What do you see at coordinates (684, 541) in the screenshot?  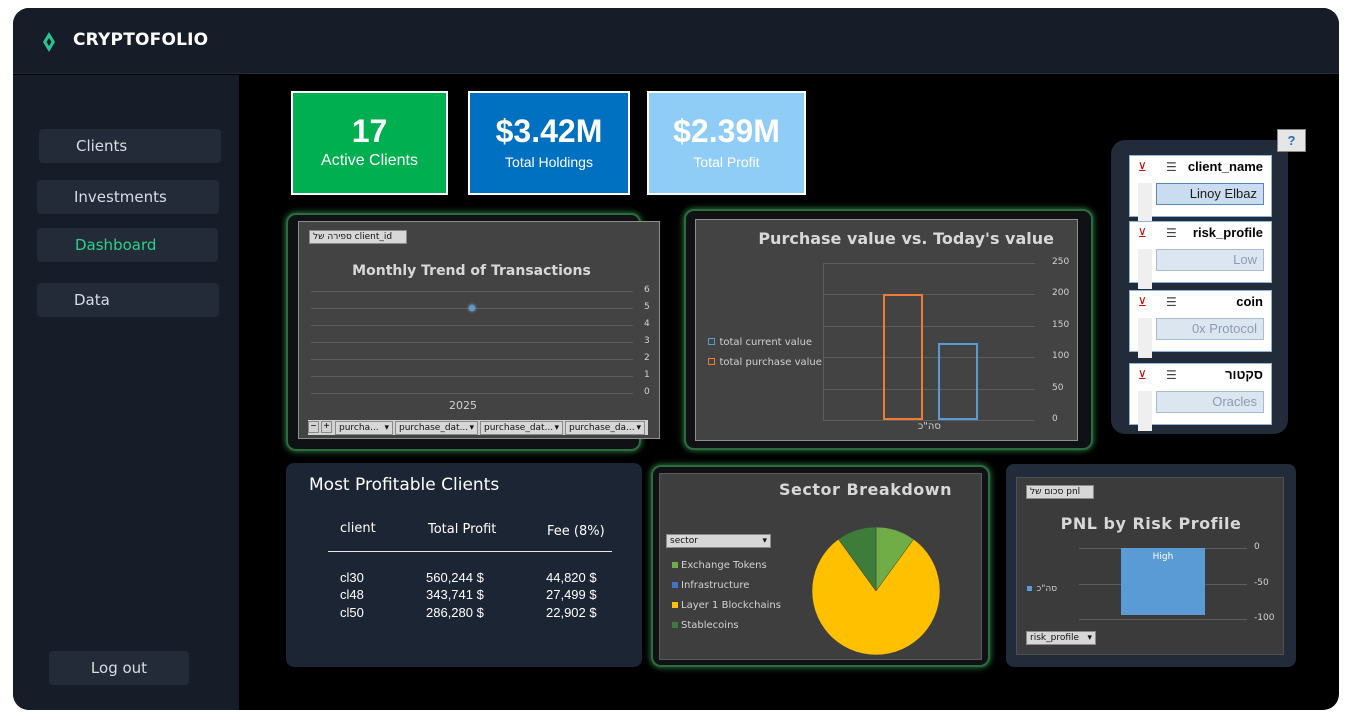 I see `filter-label: sector` at bounding box center [684, 541].